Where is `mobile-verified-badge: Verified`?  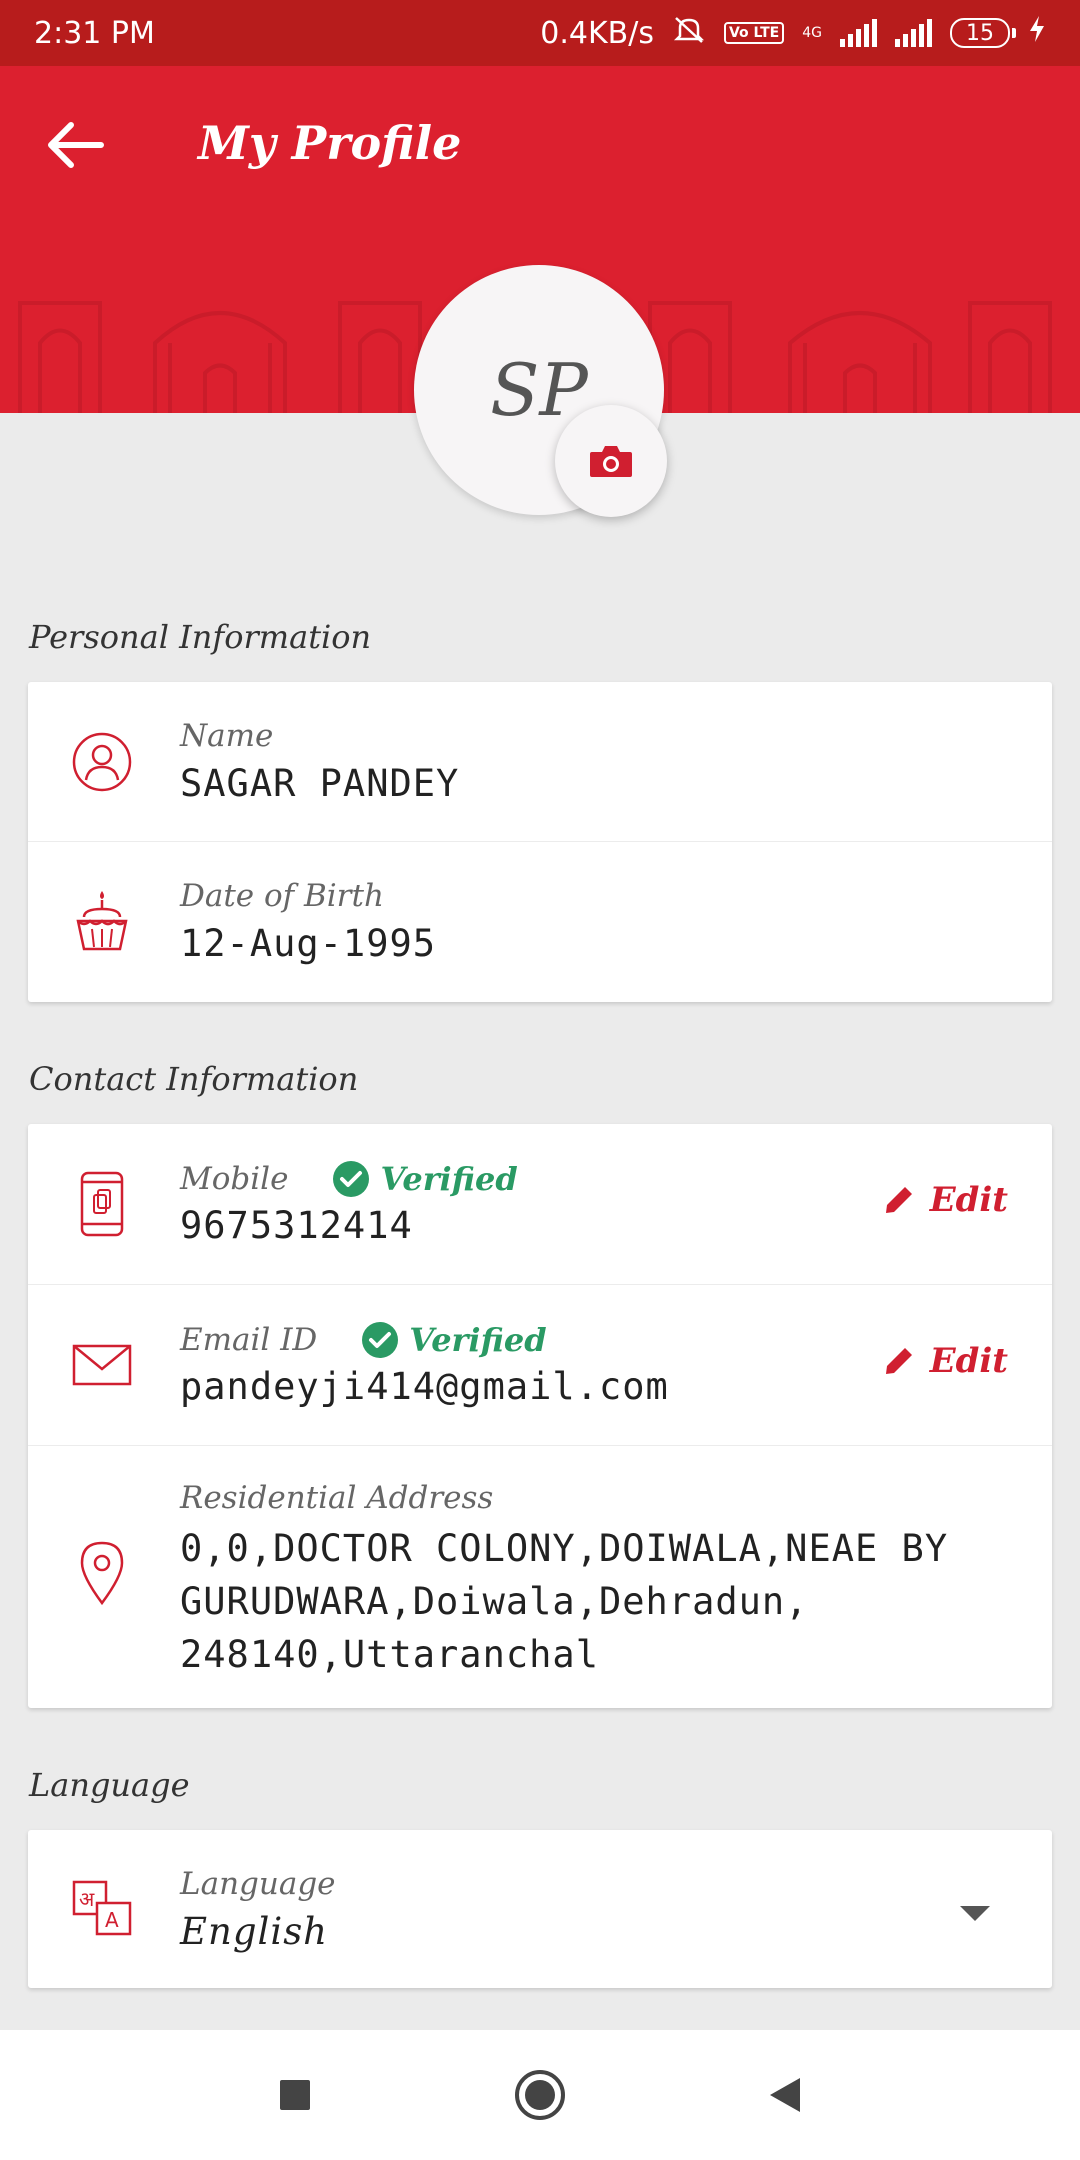
mobile-verified-badge: Verified is located at coordinates (425, 1179).